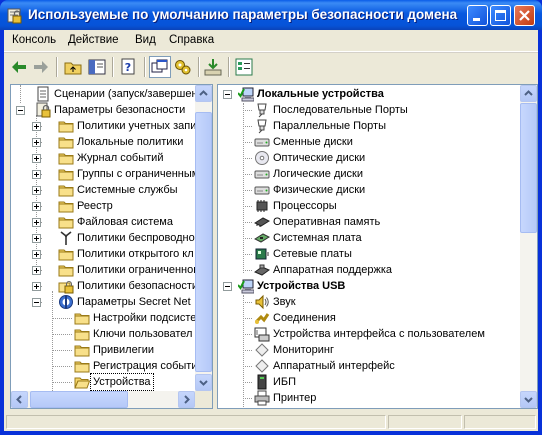 This screenshot has width=542, height=435. What do you see at coordinates (139, 238) in the screenshot?
I see `tree-item-label: Политики беспроводной` at bounding box center [139, 238].